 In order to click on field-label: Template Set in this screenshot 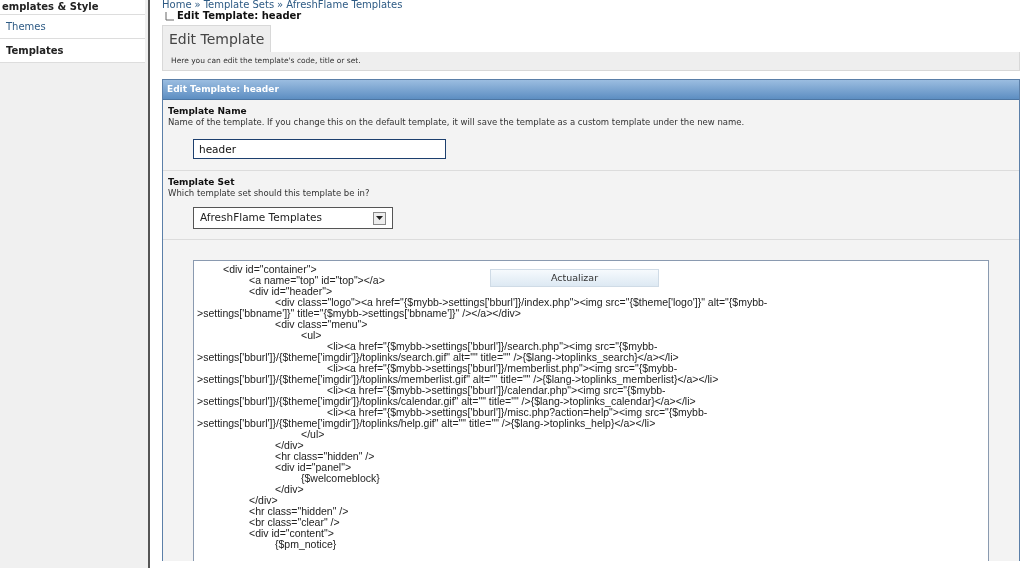, I will do `click(202, 182)`.